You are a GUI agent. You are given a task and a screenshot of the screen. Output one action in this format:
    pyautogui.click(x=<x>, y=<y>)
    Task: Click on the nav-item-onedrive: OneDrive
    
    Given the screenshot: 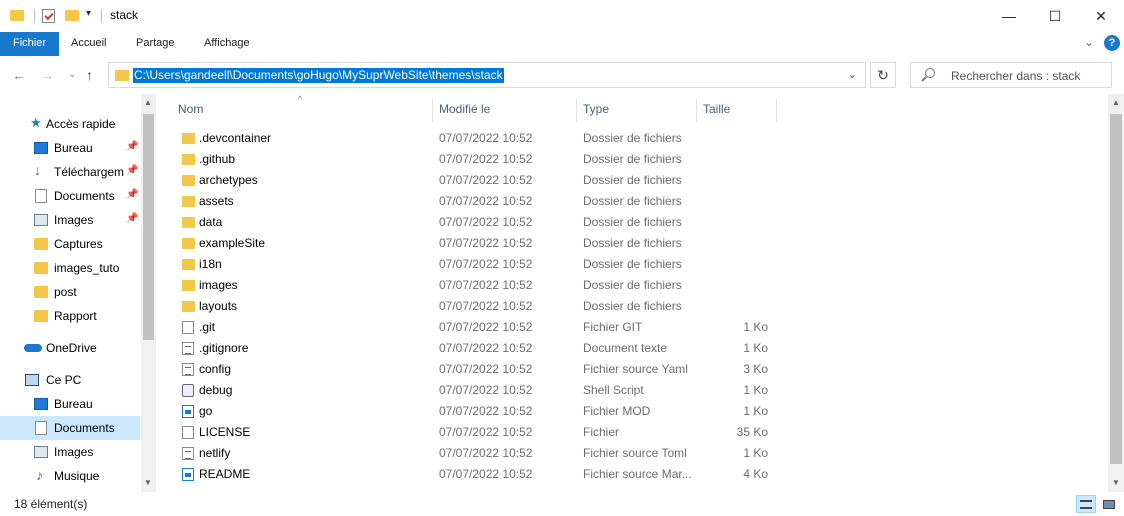 What is the action you would take?
    pyautogui.click(x=70, y=348)
    